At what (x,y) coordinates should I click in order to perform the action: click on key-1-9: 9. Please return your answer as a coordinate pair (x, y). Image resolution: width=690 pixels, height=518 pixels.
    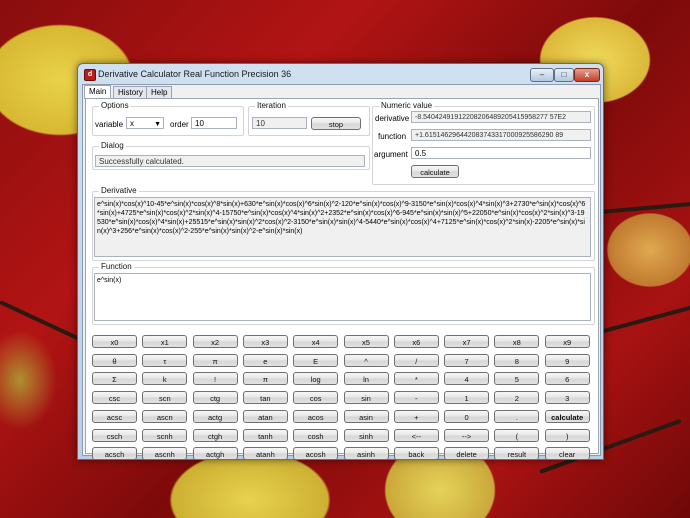
    Looking at the image, I should click on (567, 360).